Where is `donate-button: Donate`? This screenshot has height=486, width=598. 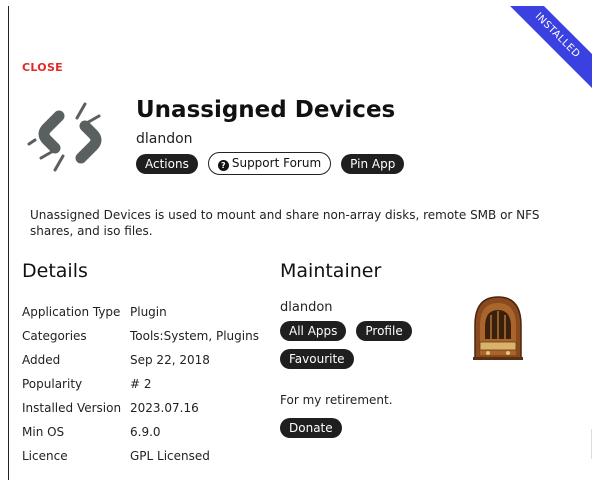
donate-button: Donate is located at coordinates (311, 428).